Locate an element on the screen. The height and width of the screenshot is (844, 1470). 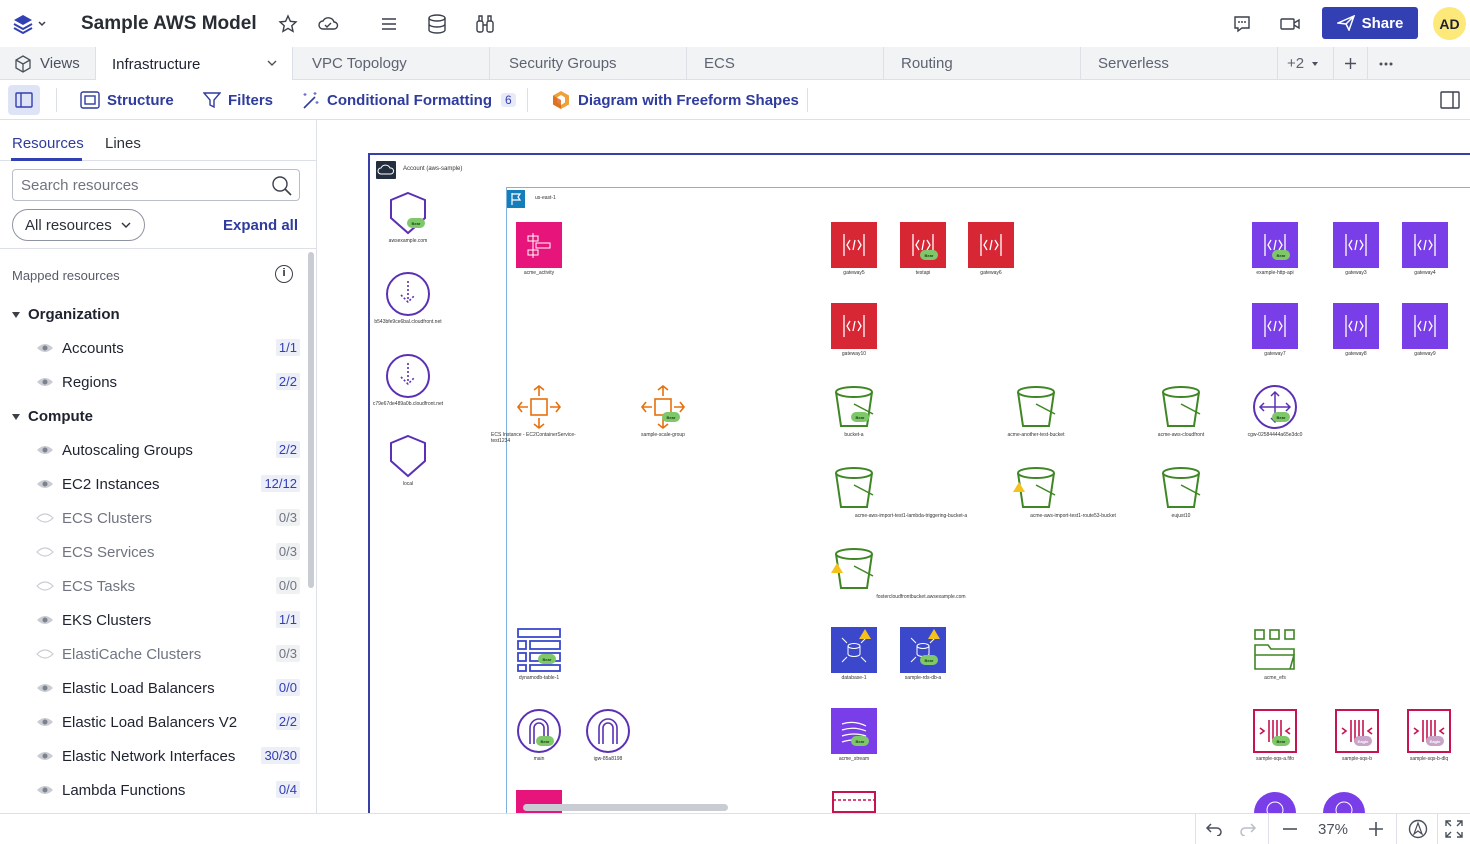
tab-infrastructure: Infrastructure is located at coordinates (193, 64).